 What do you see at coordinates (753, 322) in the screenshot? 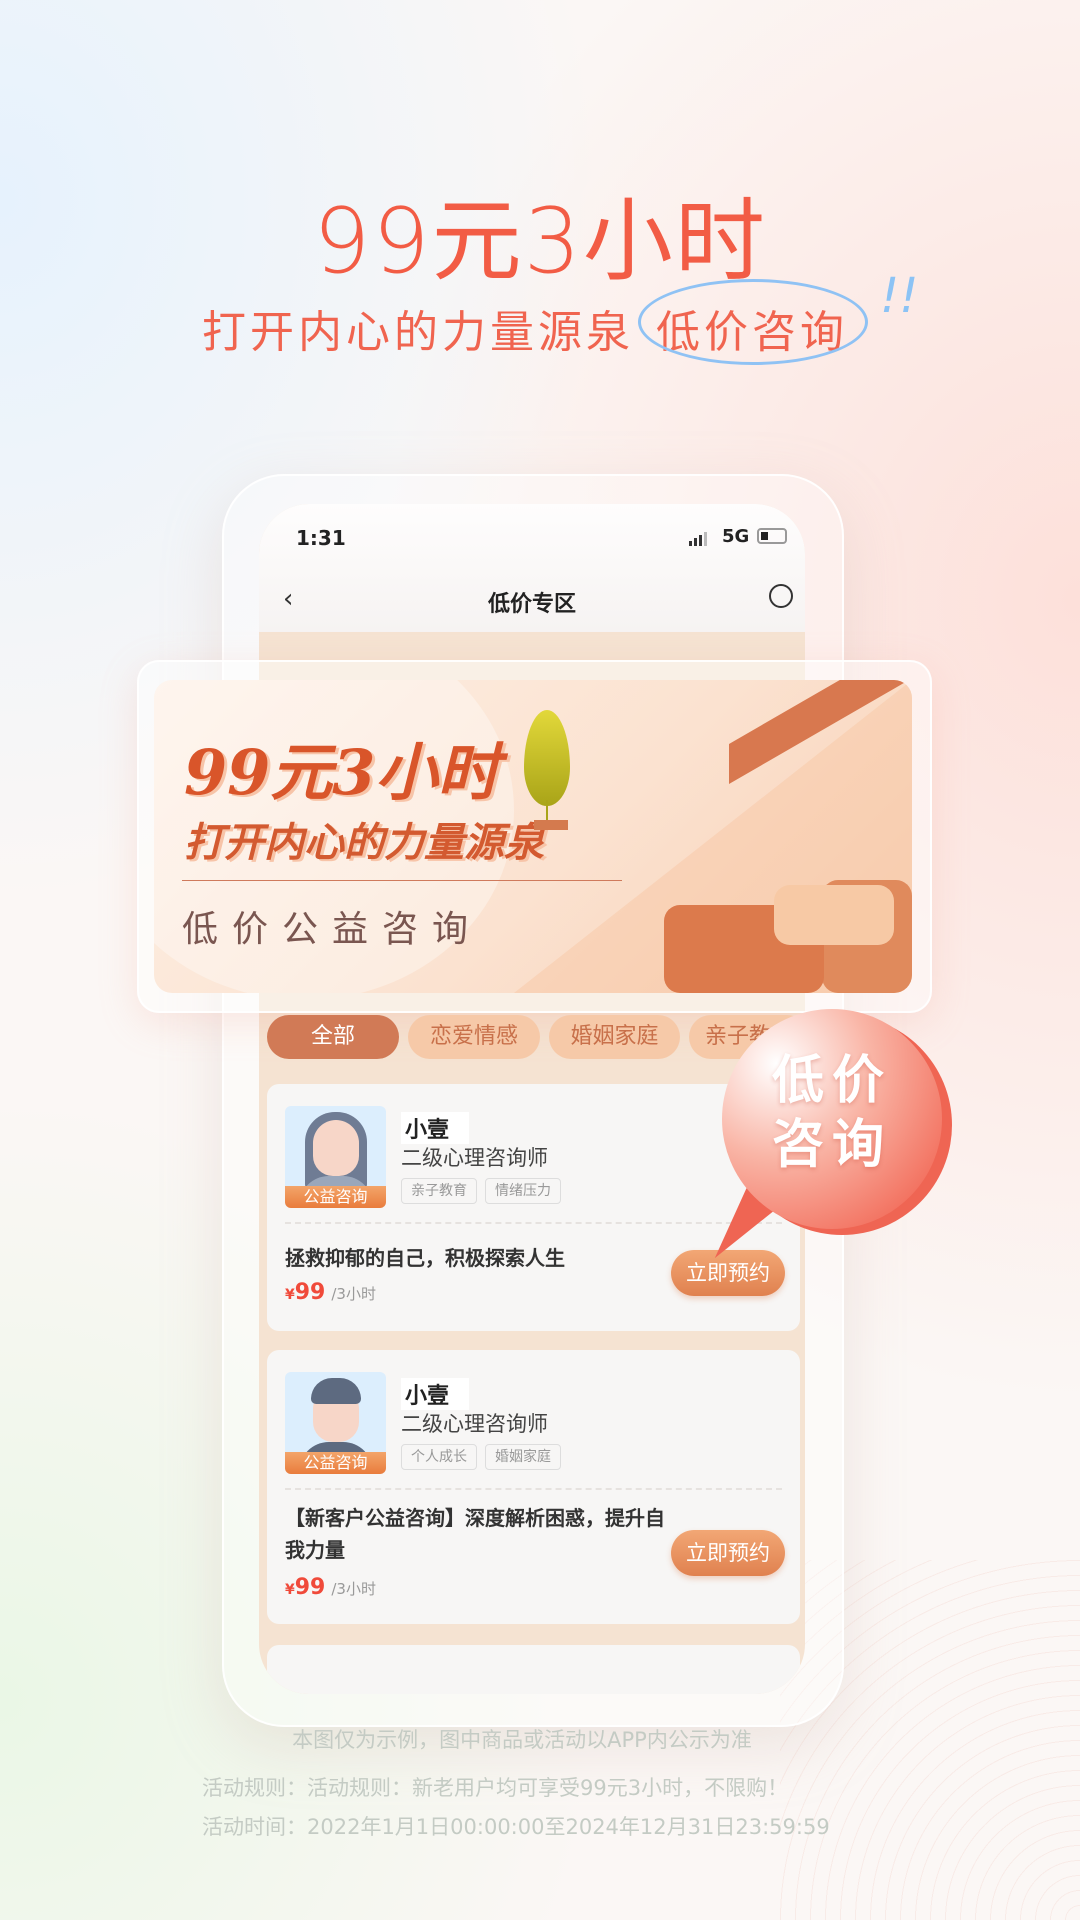
I see `highlight-circle` at bounding box center [753, 322].